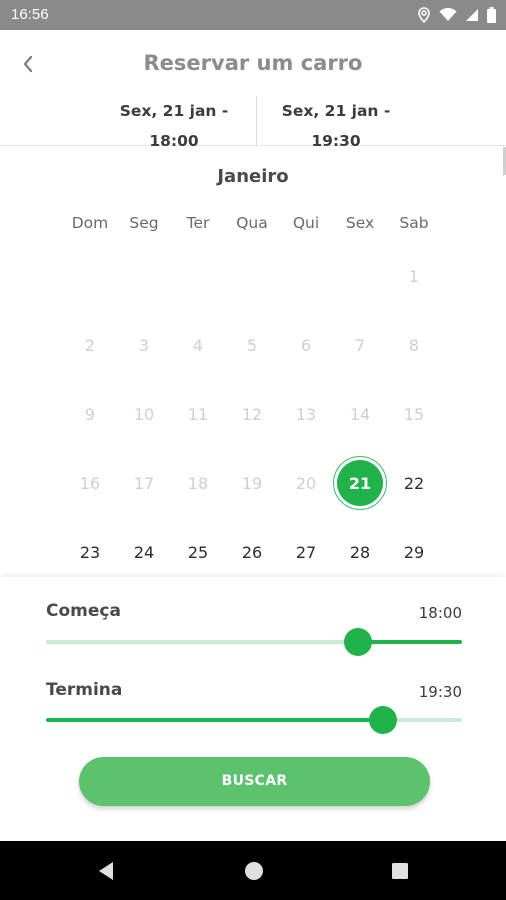  What do you see at coordinates (414, 345) in the screenshot?
I see `calendar-day: 8` at bounding box center [414, 345].